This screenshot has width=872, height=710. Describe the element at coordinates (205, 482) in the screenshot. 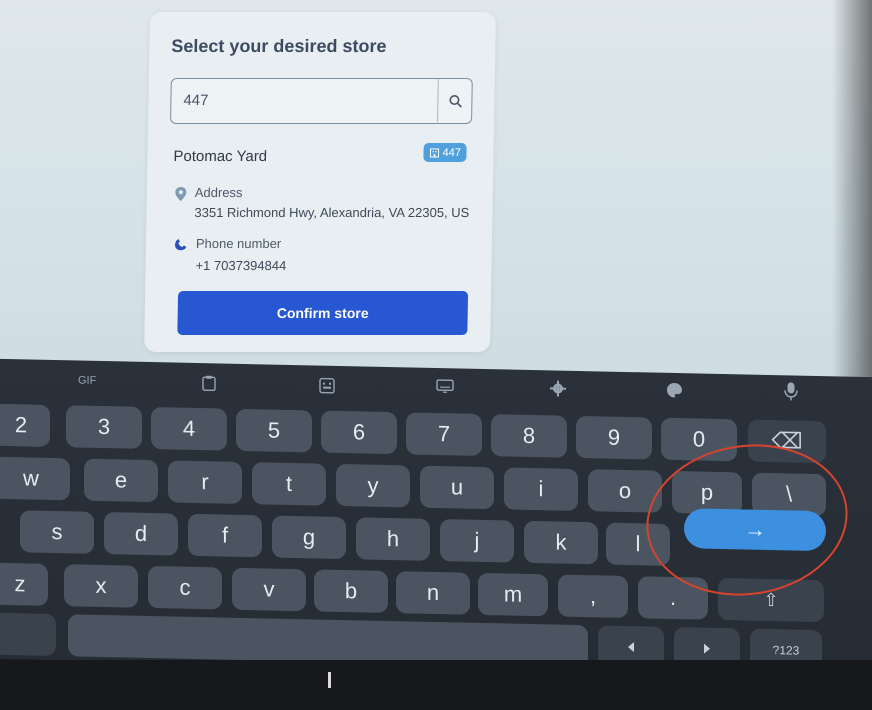

I see `key-r: r` at that location.